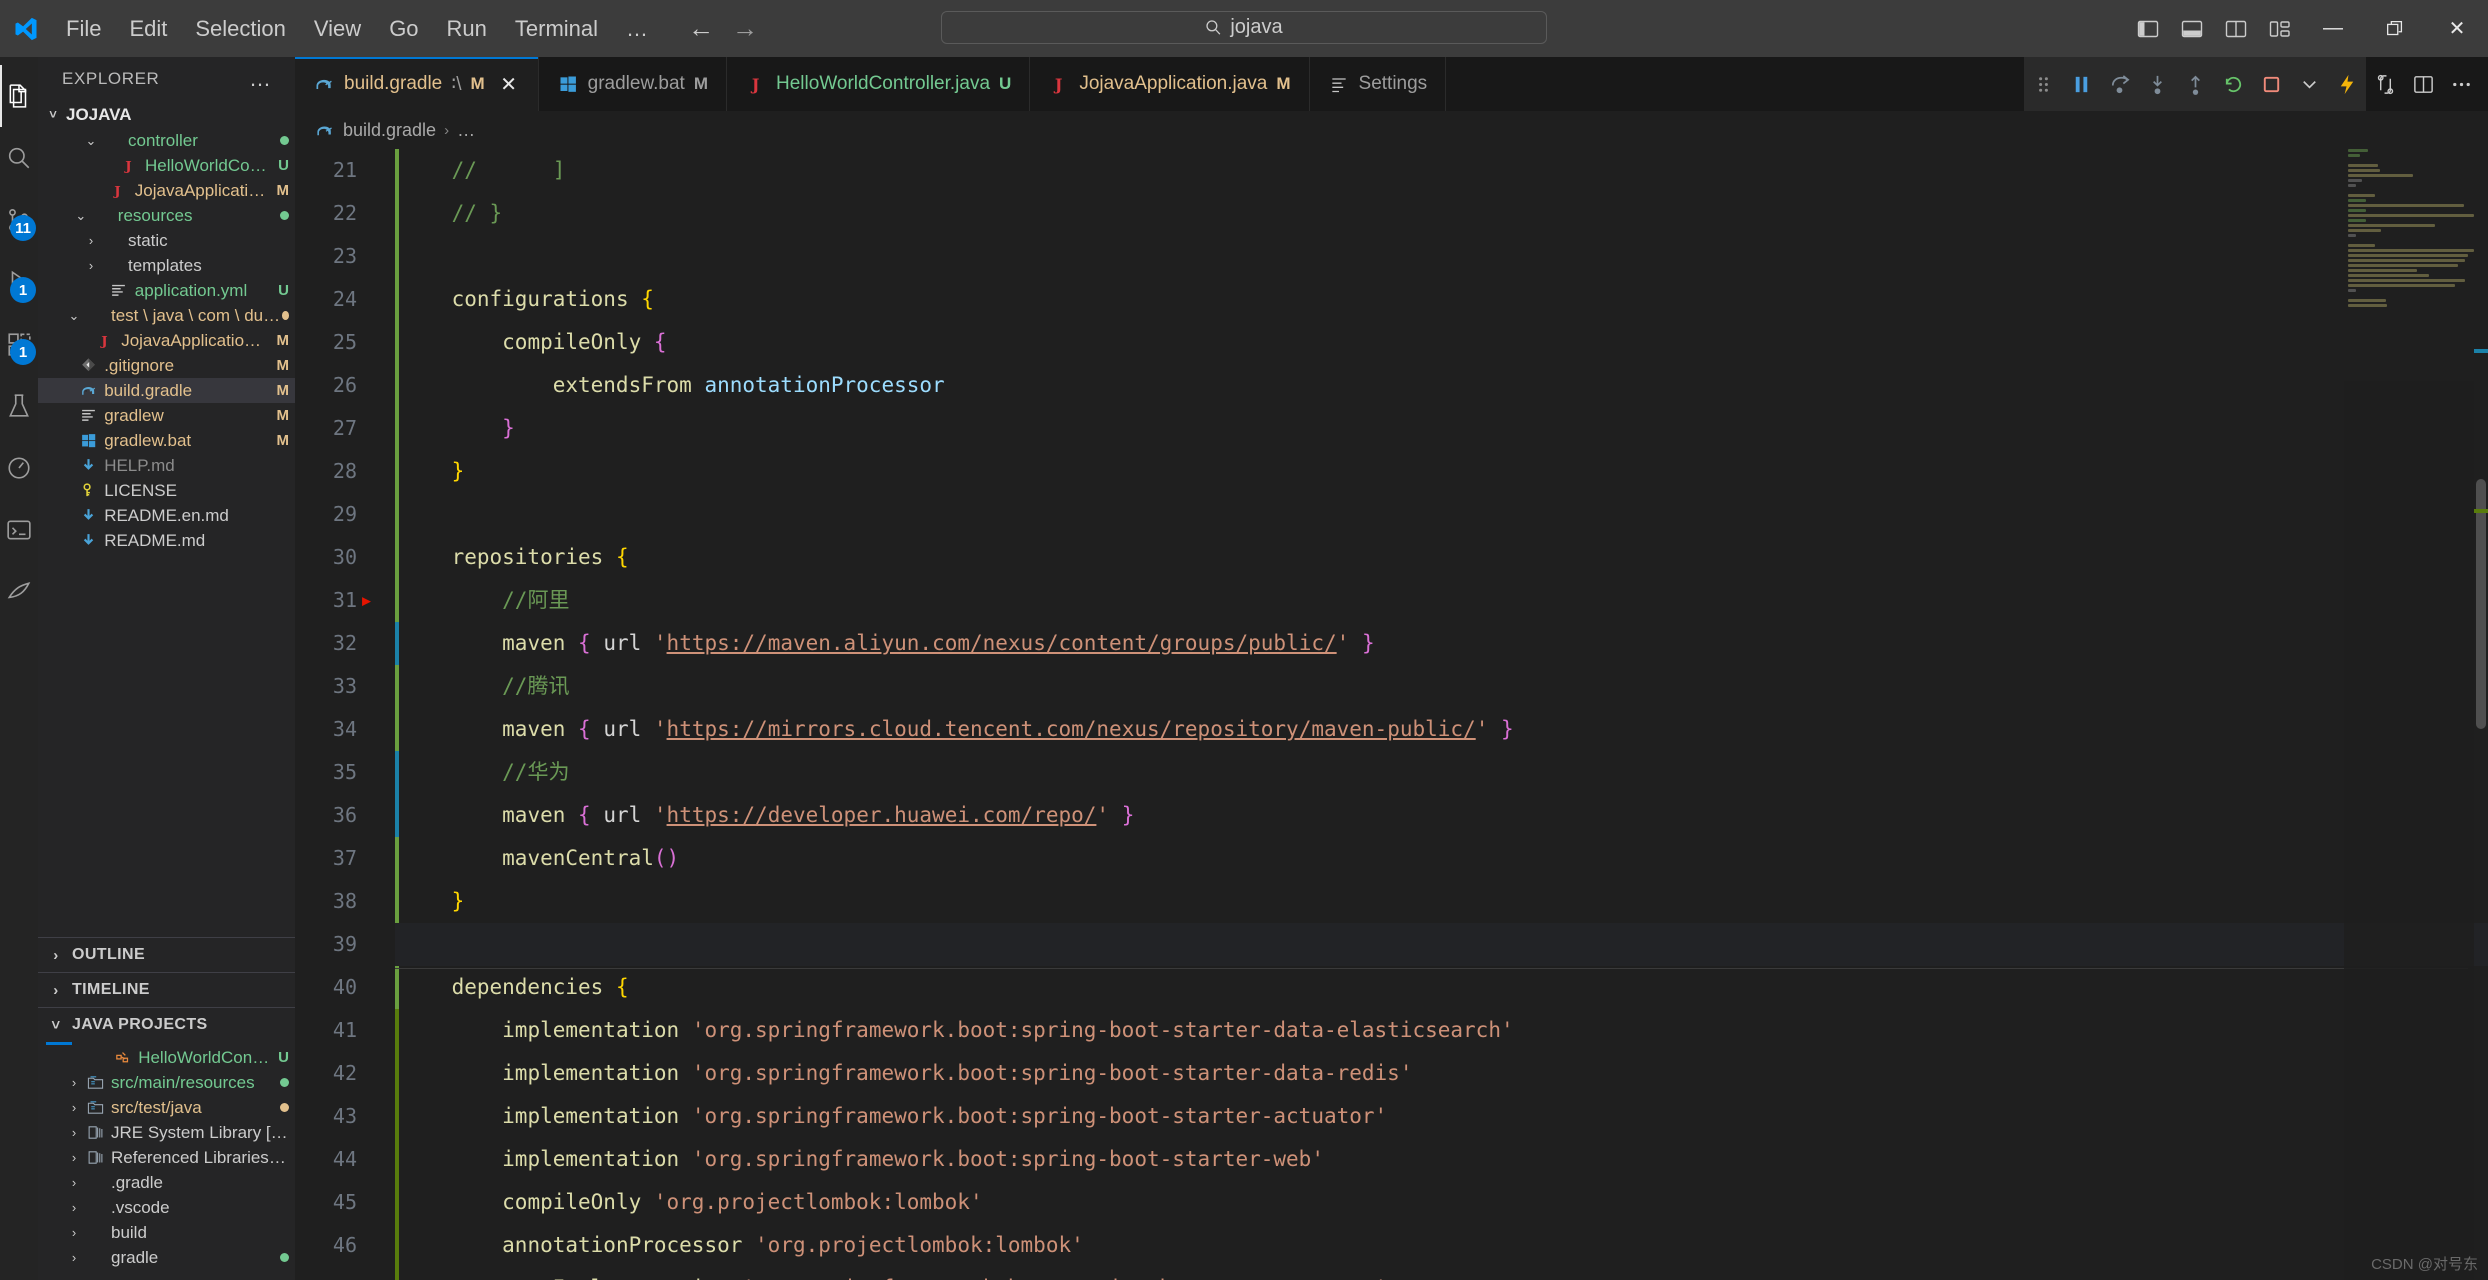 The height and width of the screenshot is (1280, 2488). What do you see at coordinates (166, 989) in the screenshot?
I see `sidebar-section-timeline: › TIMELINE` at bounding box center [166, 989].